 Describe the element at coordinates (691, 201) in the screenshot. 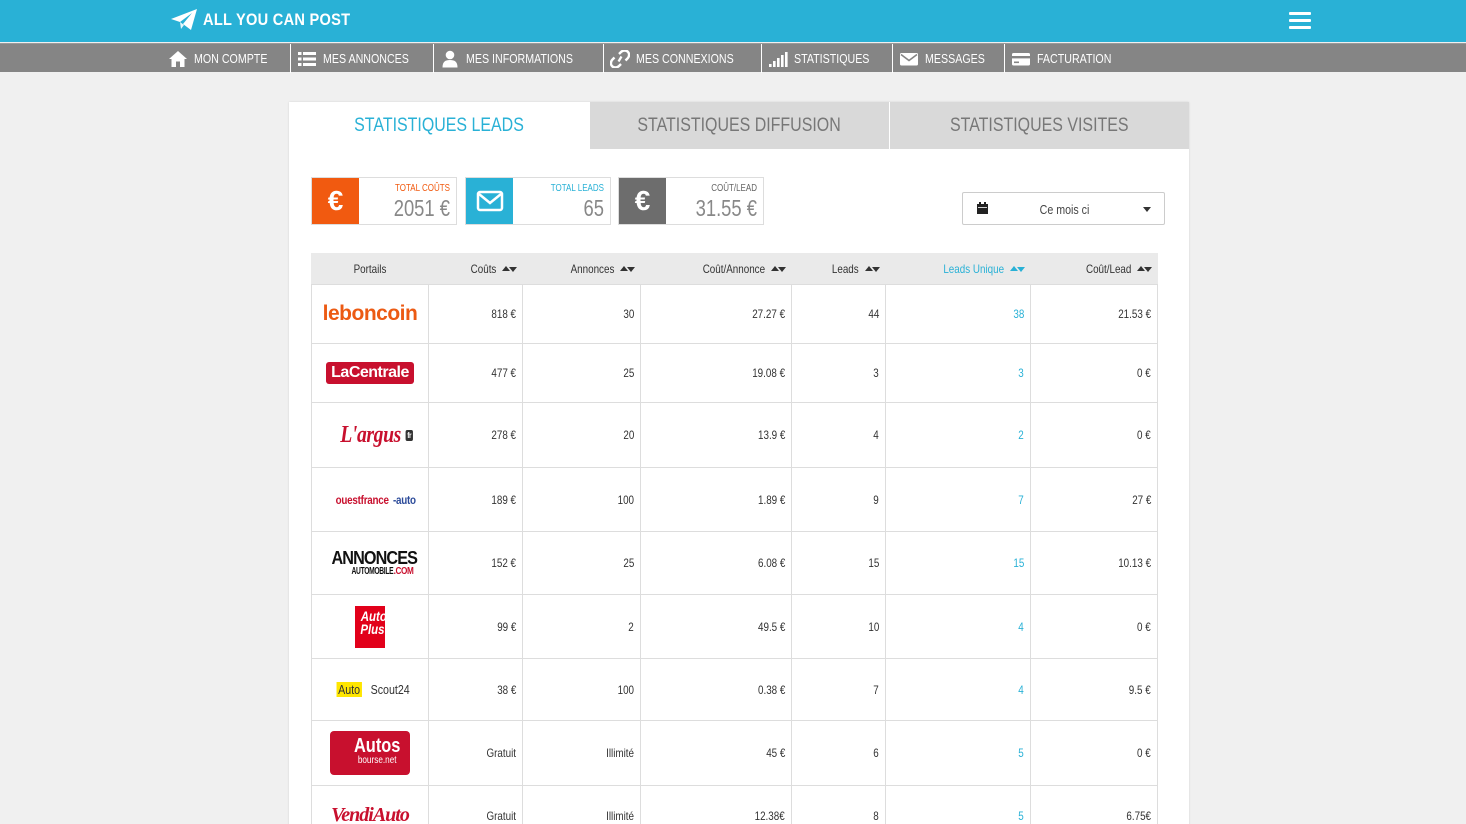

I see `stat-cout-lead: € COÛT/LEAD 31.55 €` at that location.